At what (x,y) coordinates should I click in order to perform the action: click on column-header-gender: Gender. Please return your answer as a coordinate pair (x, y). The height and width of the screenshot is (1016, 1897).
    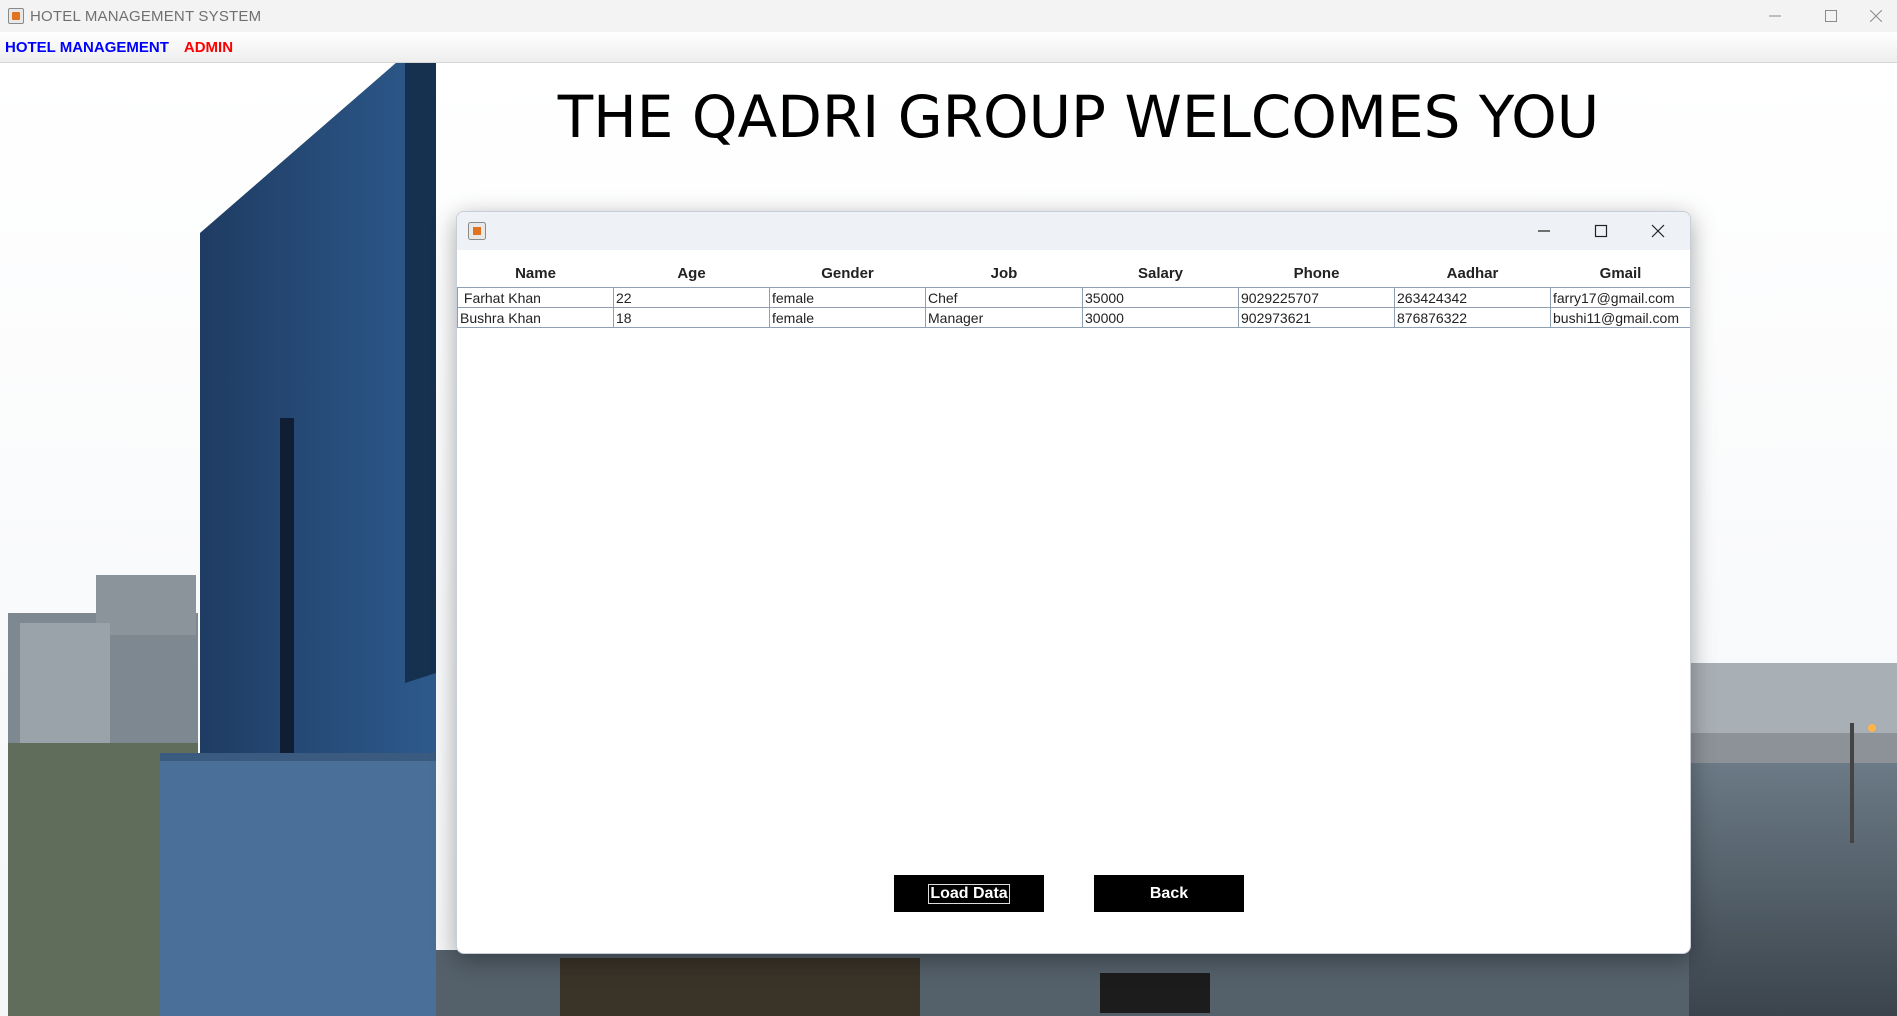
    Looking at the image, I should click on (847, 273).